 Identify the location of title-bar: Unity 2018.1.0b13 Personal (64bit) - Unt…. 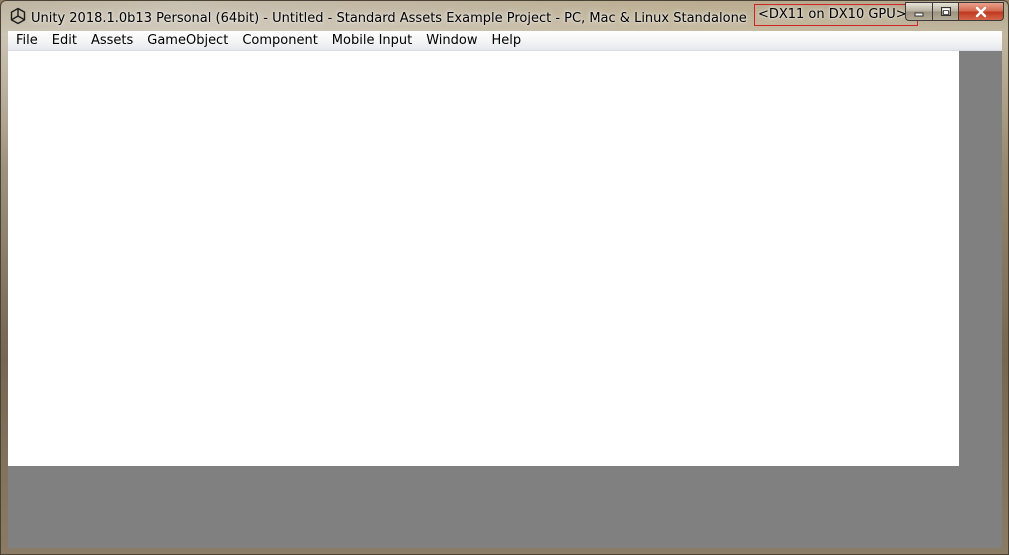
(505, 16).